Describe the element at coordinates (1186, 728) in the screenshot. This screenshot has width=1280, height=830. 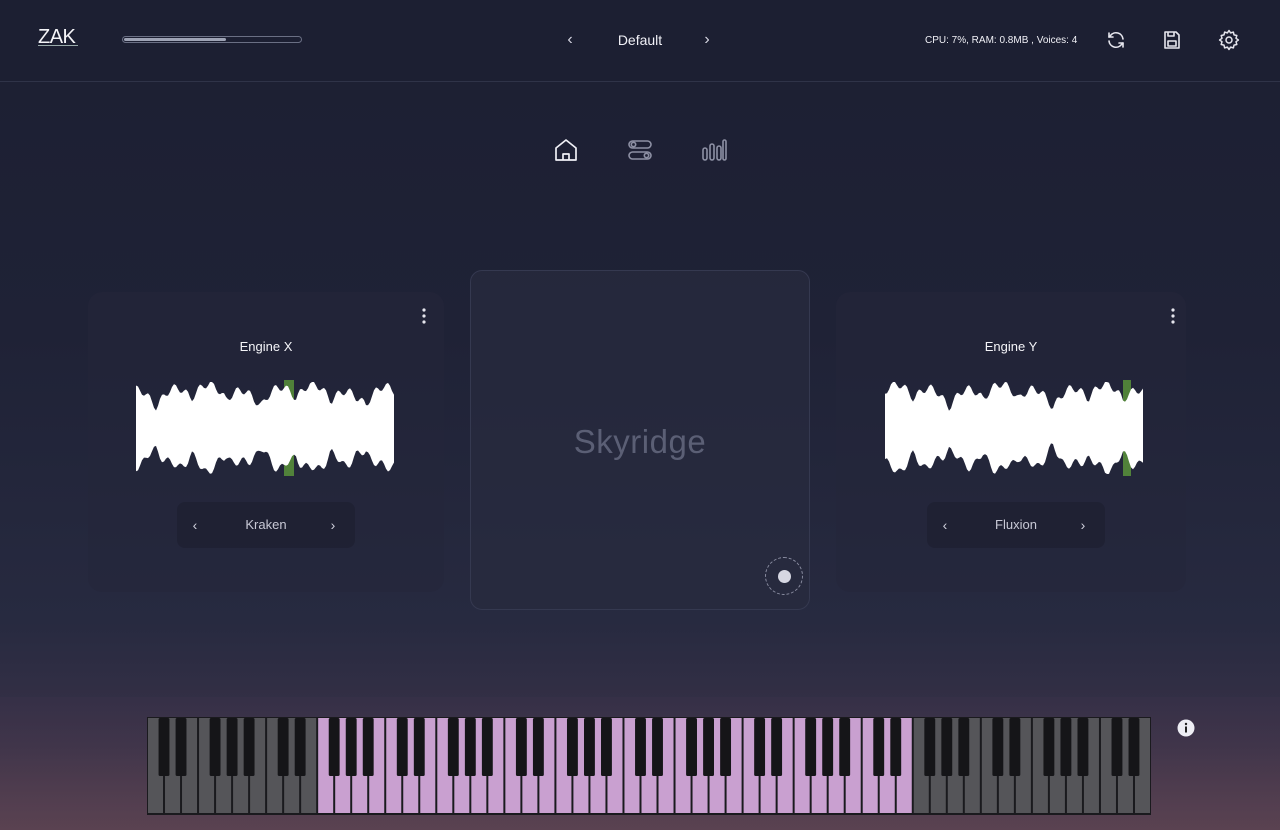
I see `info-icon` at that location.